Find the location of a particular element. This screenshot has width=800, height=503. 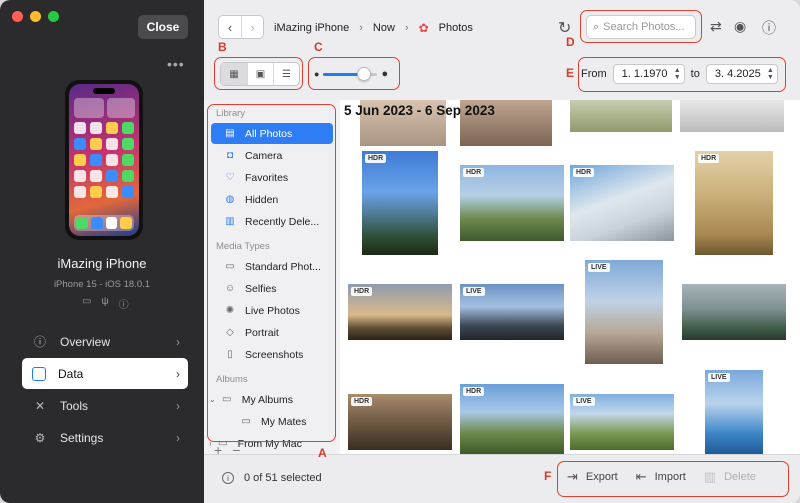

nav-item-overview: ⓘ Overview › is located at coordinates (105, 341).